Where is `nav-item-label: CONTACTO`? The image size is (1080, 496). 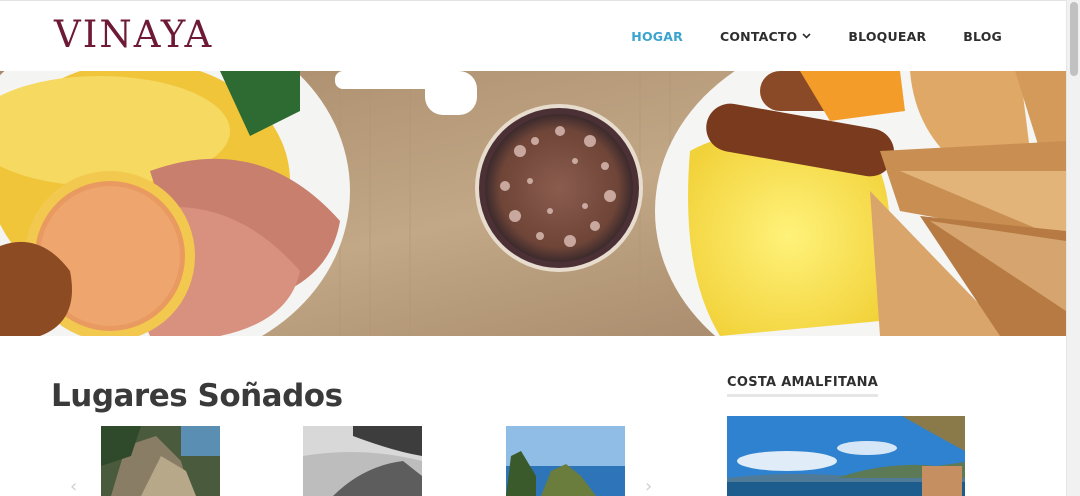 nav-item-label: CONTACTO is located at coordinates (758, 36).